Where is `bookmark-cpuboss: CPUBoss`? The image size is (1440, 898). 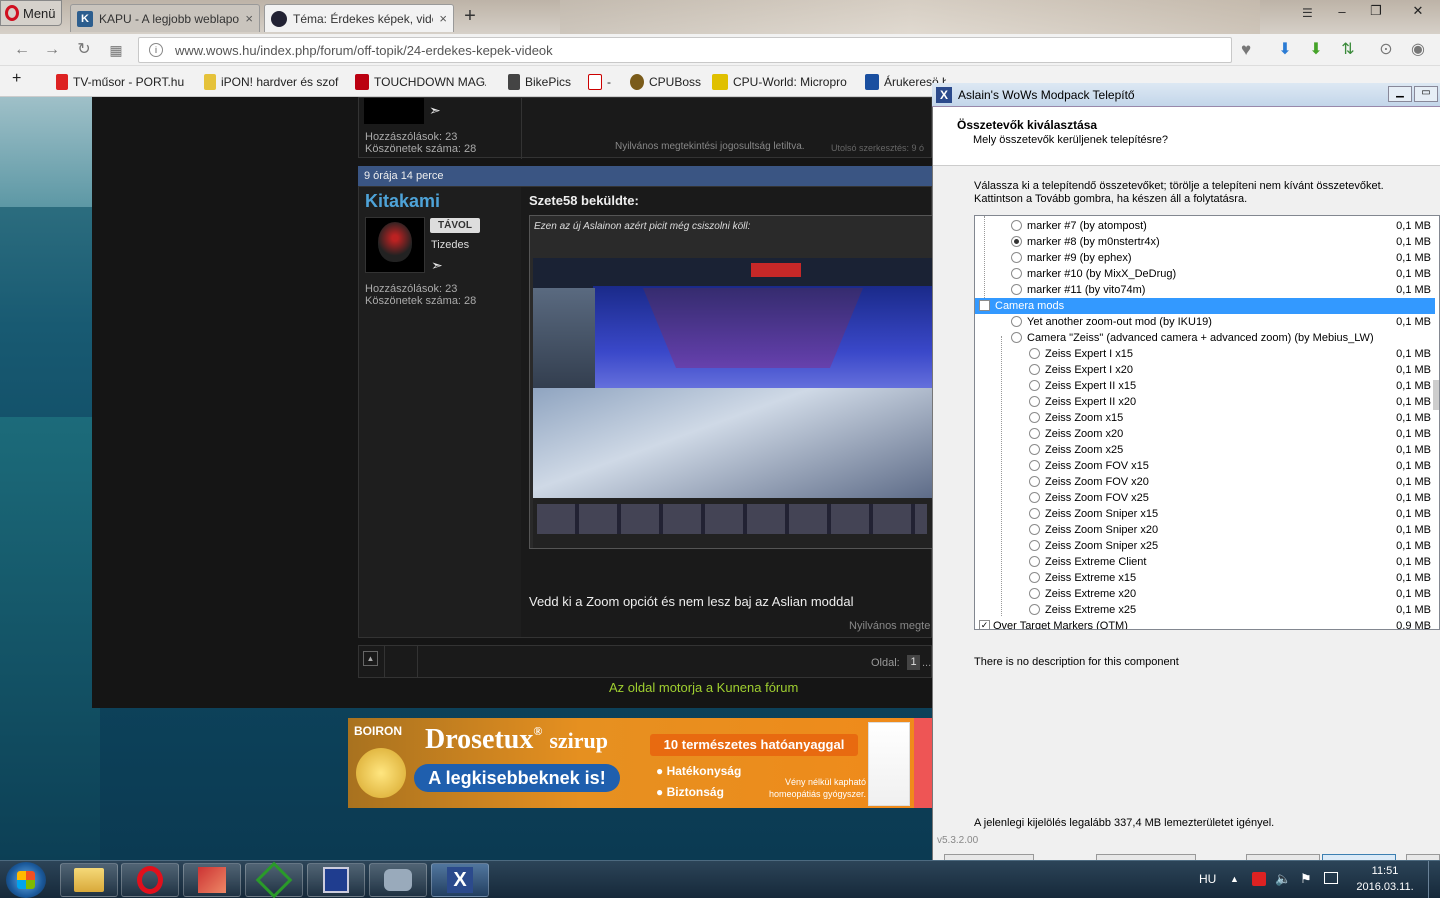 bookmark-cpuboss: CPUBoss is located at coordinates (665, 82).